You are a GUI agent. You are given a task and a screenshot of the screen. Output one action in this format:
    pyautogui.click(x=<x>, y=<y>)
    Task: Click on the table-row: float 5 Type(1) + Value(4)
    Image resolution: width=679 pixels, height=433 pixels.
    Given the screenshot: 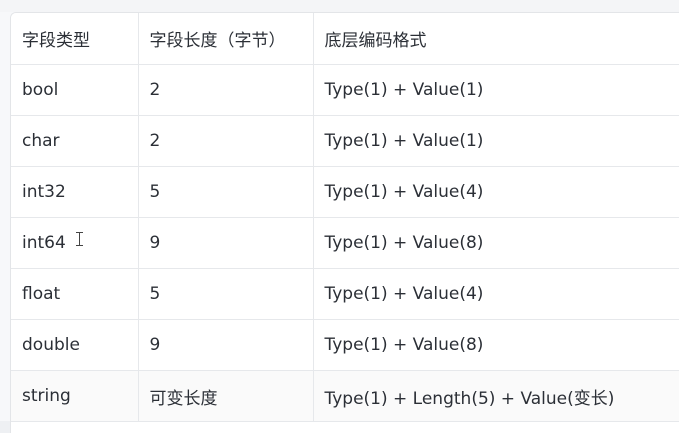 What is the action you would take?
    pyautogui.click(x=345, y=294)
    